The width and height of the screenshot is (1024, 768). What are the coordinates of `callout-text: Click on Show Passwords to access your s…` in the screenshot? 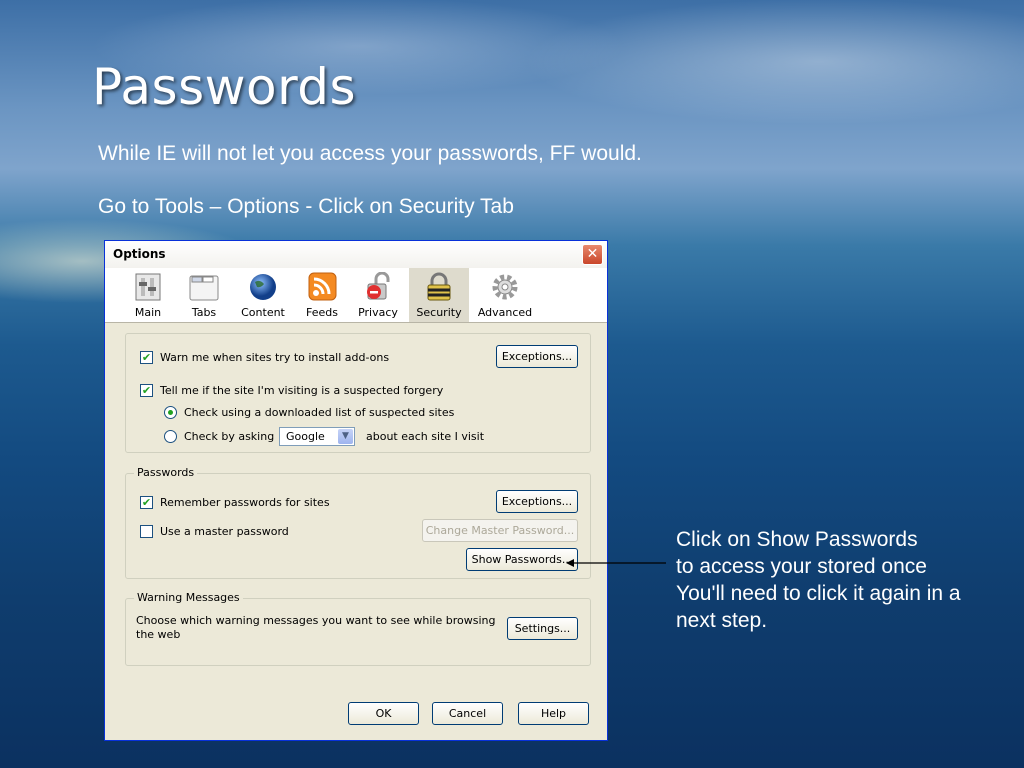 It's located at (818, 580).